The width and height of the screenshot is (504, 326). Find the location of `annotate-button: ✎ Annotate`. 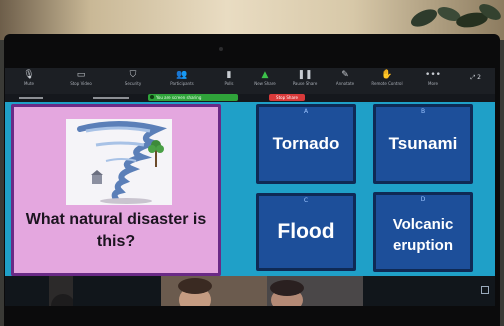

annotate-button: ✎ Annotate is located at coordinates (345, 81).